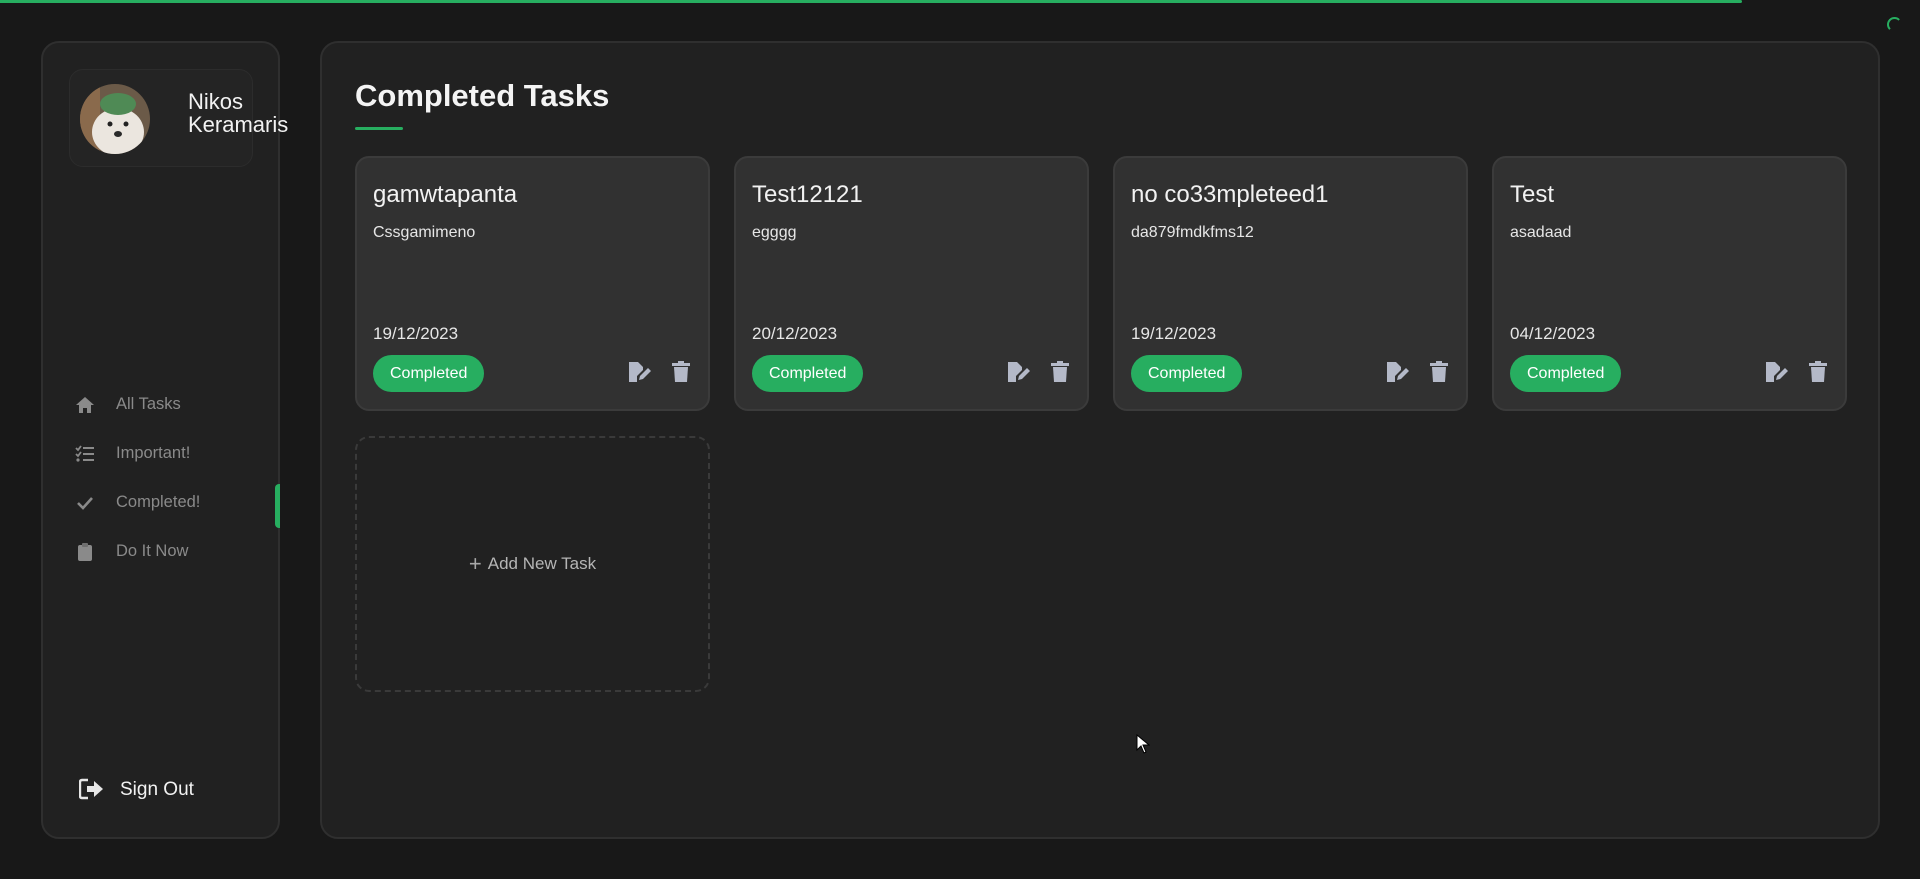  I want to click on sidebar-item-label: All Tasks, so click(148, 404).